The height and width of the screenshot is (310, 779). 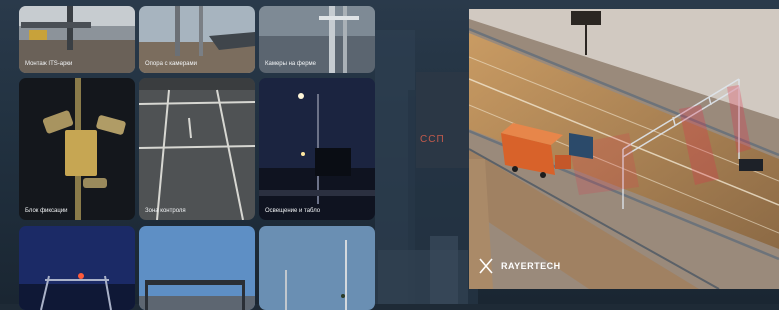 I want to click on brand-logo: RAYERTECH, so click(x=519, y=266).